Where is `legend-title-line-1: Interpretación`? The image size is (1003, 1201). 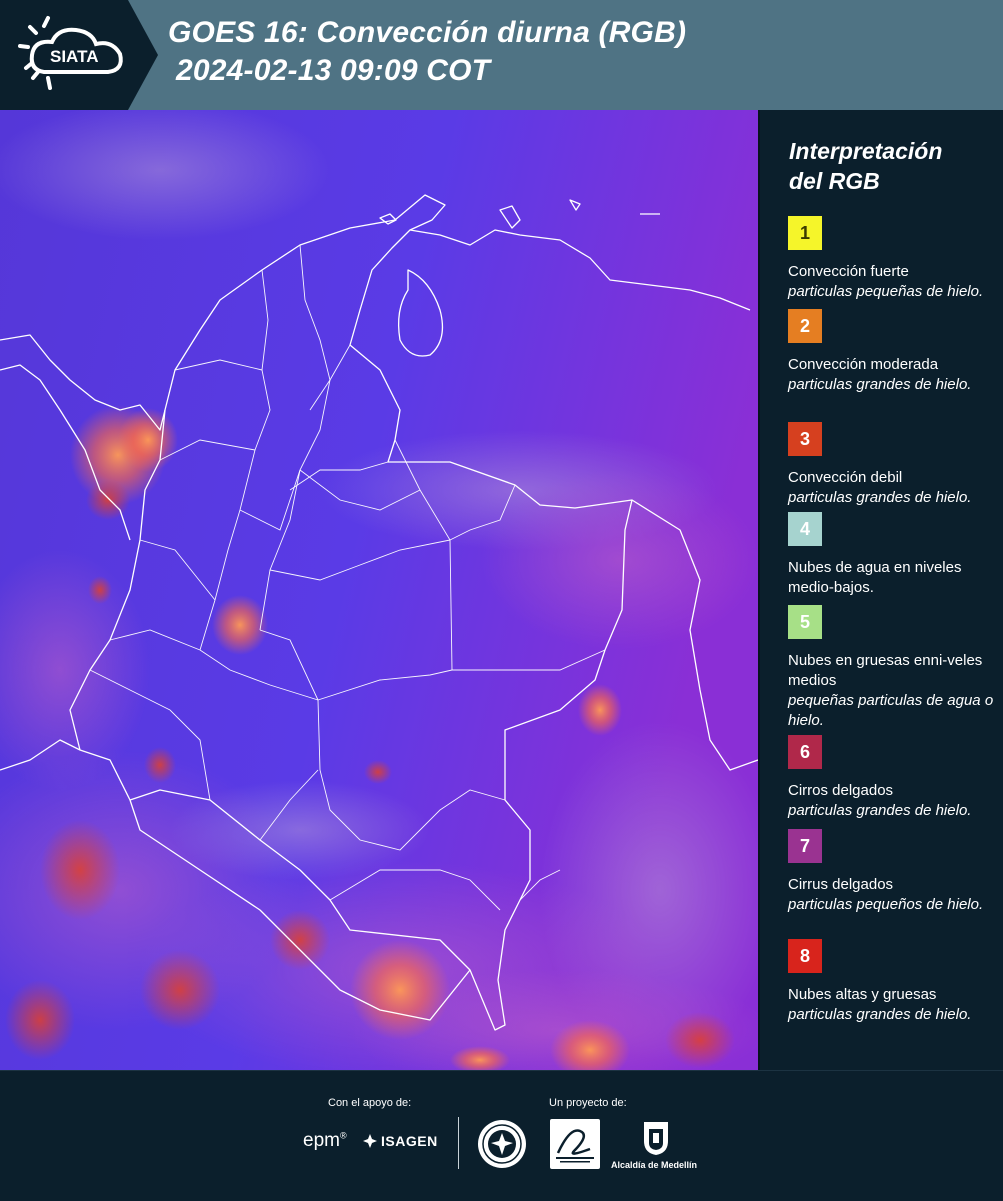
legend-title-line-1: Interpretación is located at coordinates (866, 151).